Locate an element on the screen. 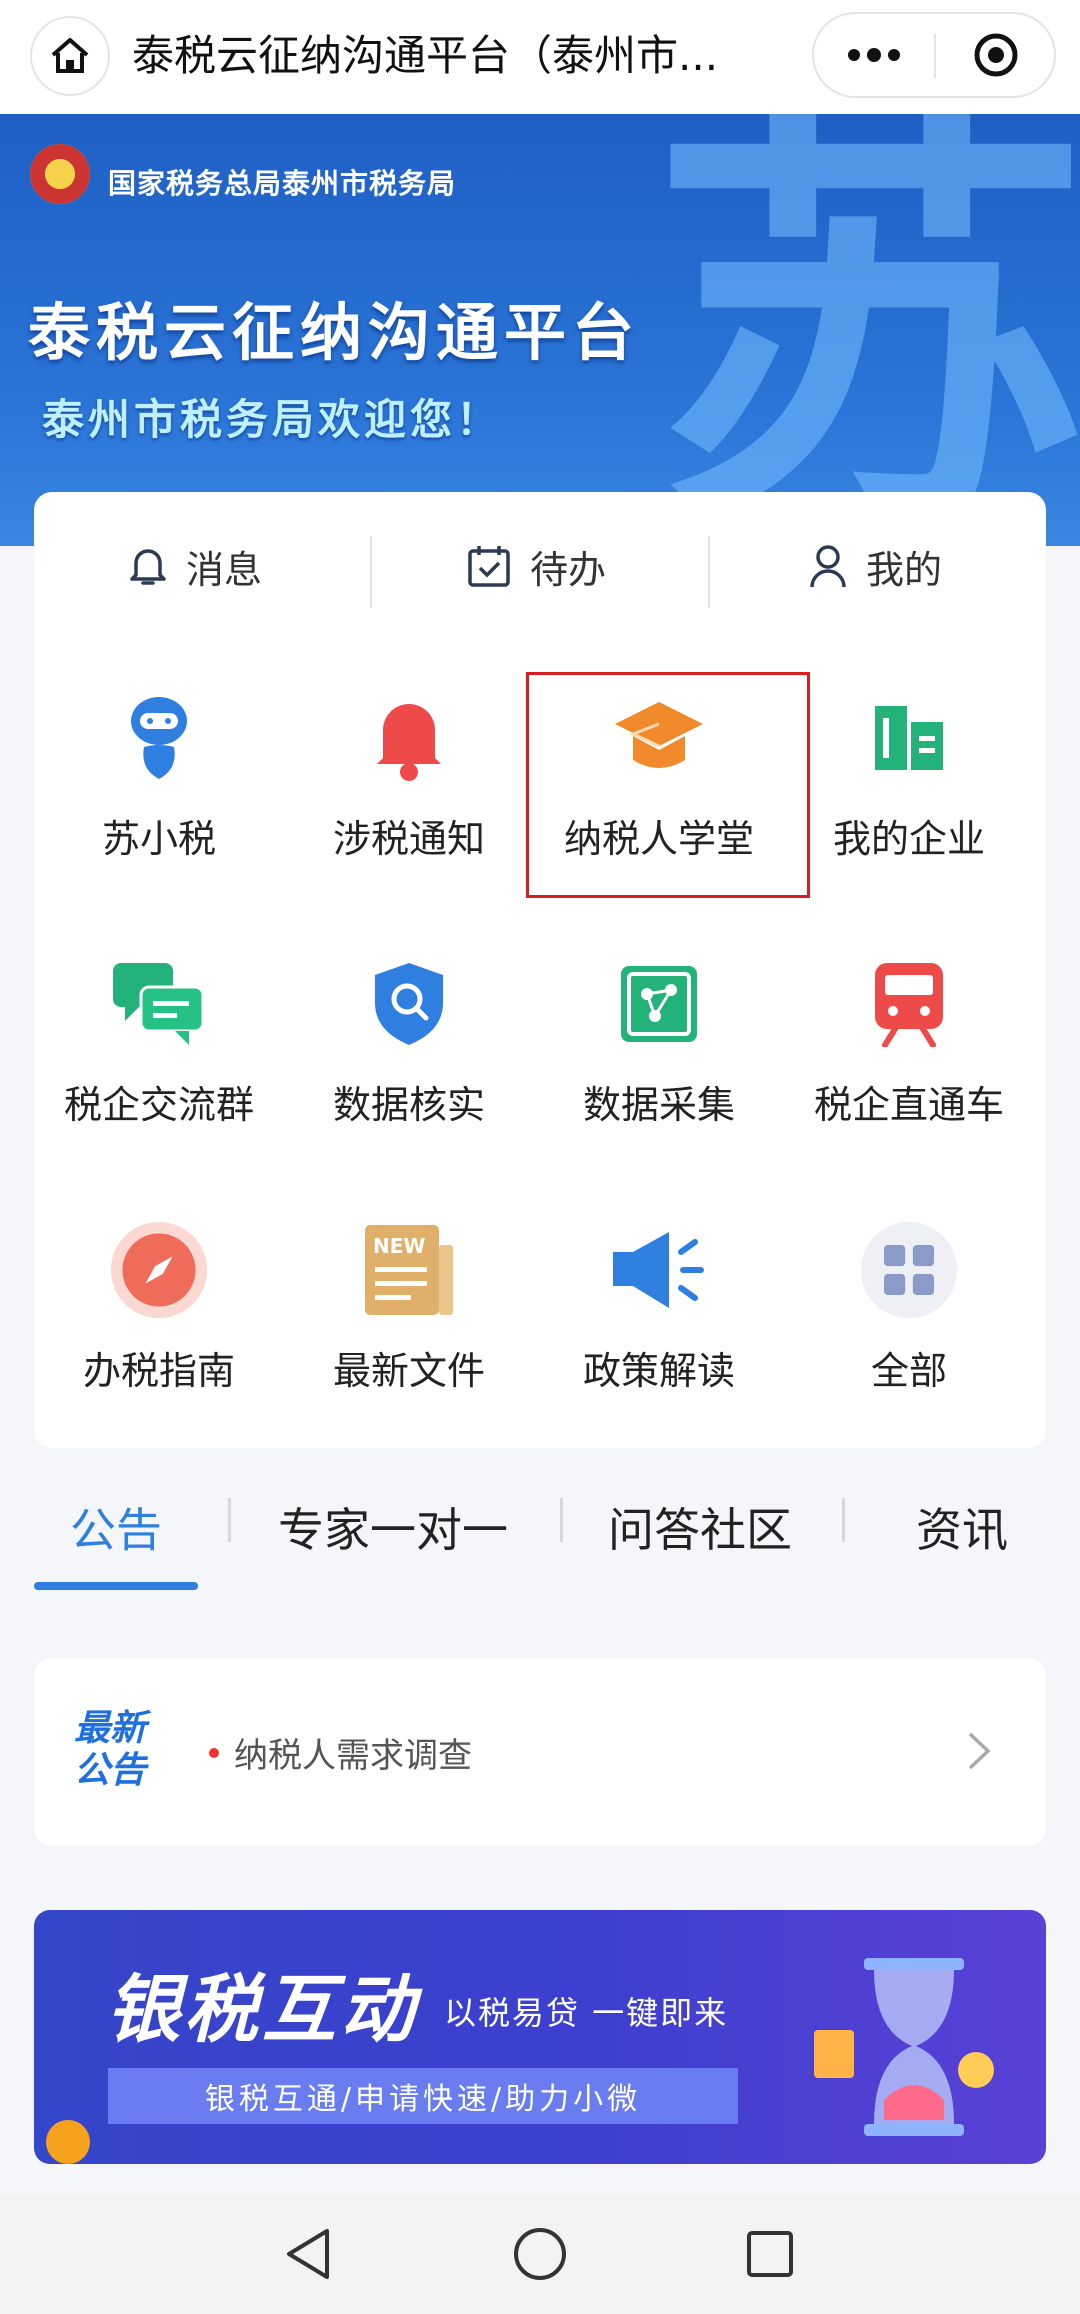  promo-title: 银税互动 is located at coordinates (262, 2010).